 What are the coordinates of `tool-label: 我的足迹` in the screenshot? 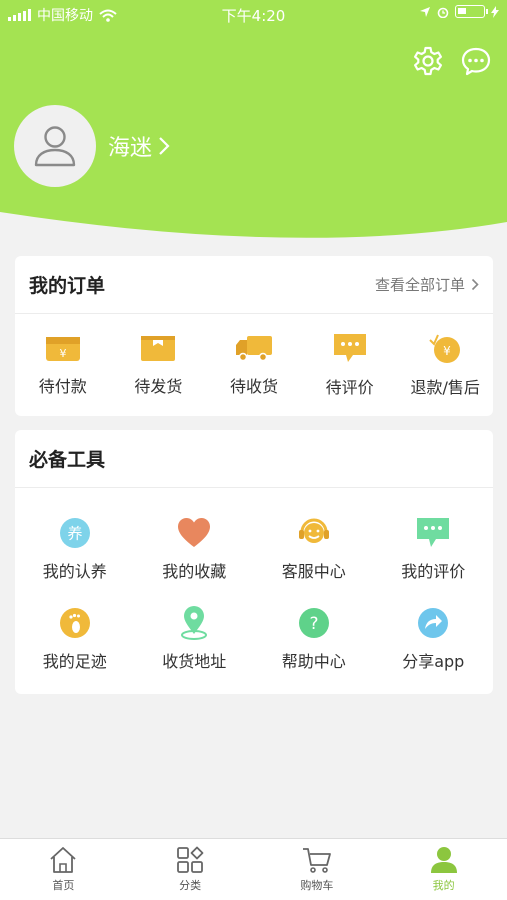 It's located at (74, 661).